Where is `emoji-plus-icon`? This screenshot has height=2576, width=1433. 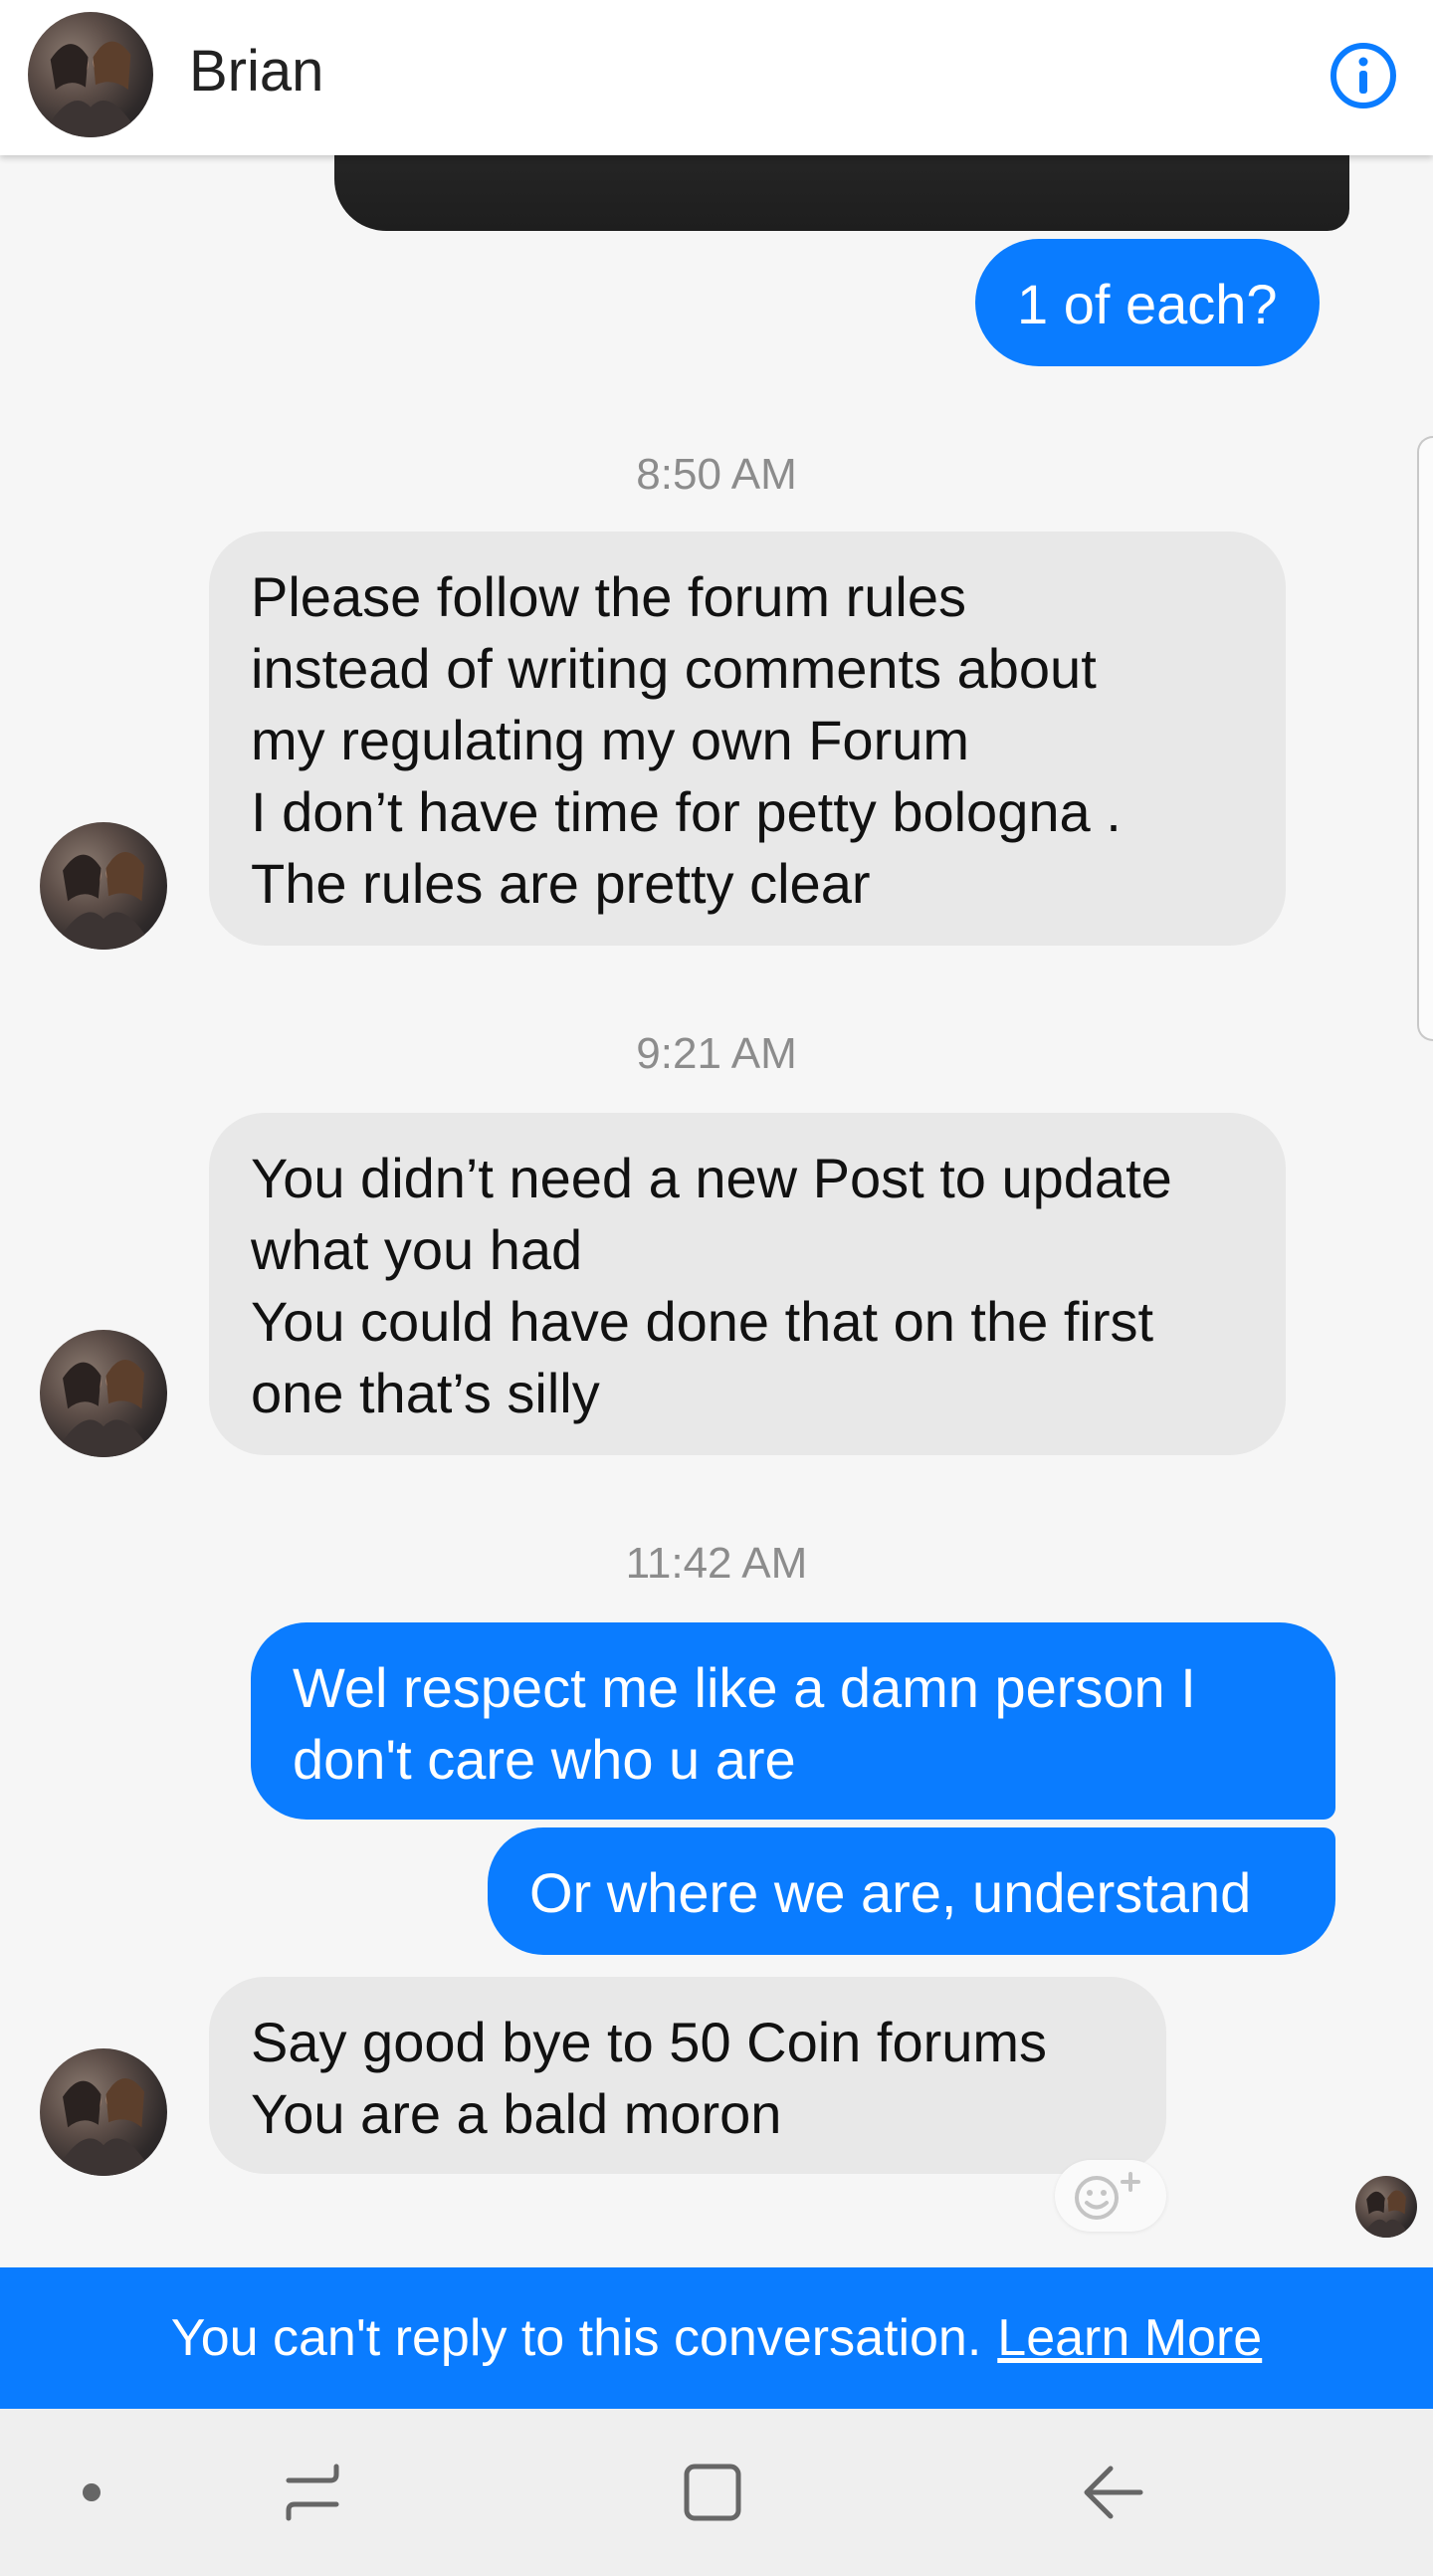
emoji-plus-icon is located at coordinates (1107, 2196).